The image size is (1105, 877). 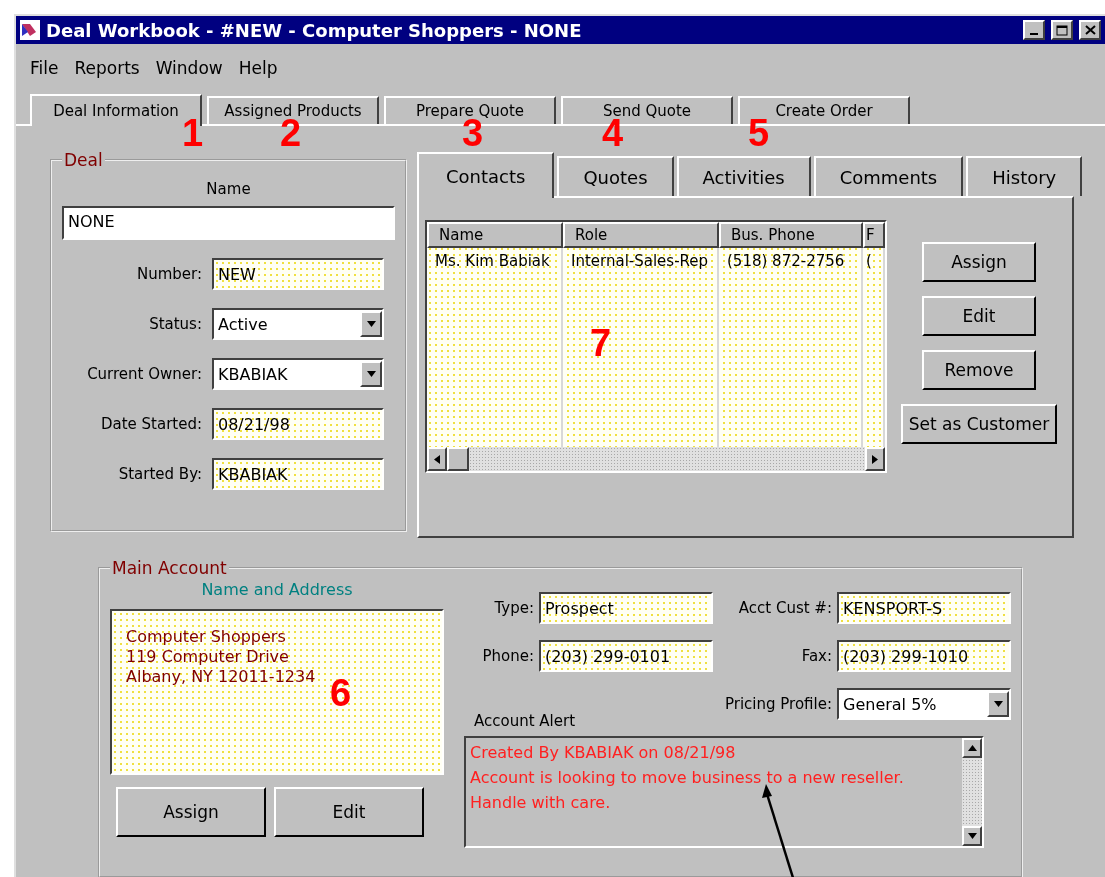 What do you see at coordinates (150, 424) in the screenshot?
I see `field-label: Date Started:` at bounding box center [150, 424].